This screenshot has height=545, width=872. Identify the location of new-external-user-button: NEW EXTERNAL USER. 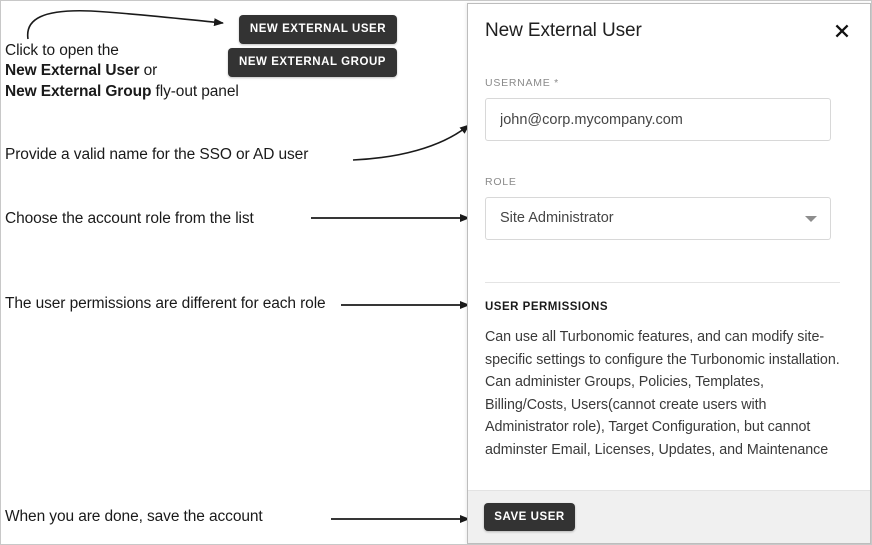
(318, 29).